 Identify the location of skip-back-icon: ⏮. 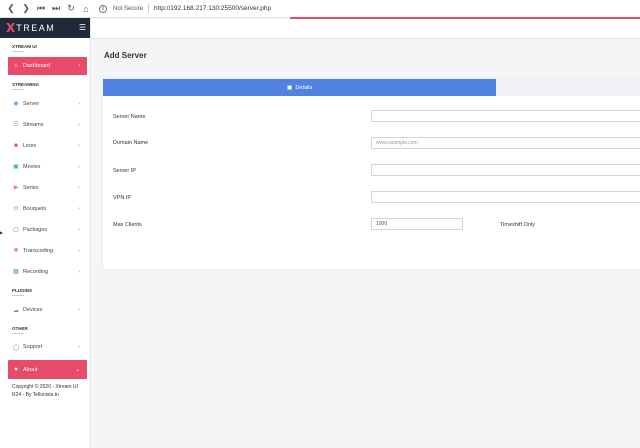
(41, 9).